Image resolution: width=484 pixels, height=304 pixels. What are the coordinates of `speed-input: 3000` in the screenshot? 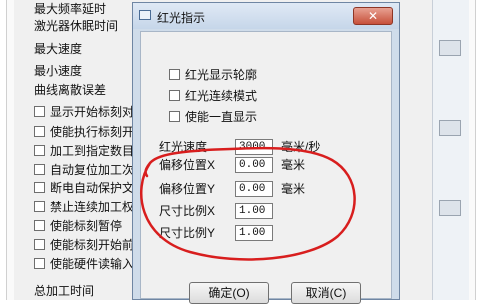 It's located at (254, 146).